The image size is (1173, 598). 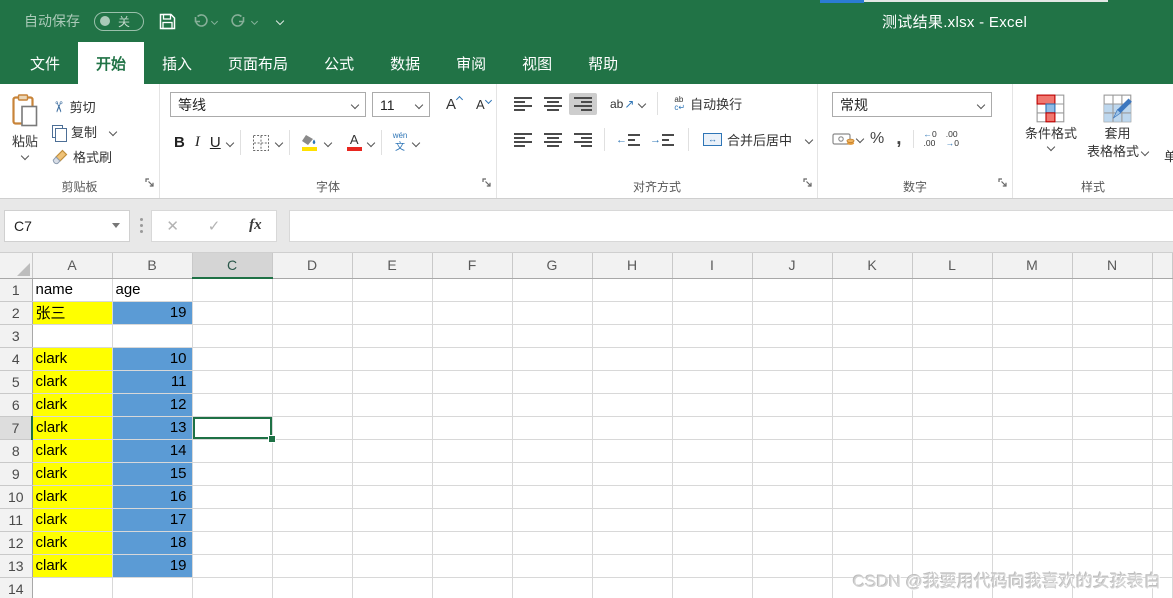 I want to click on cell-A12: clark, so click(x=72, y=543).